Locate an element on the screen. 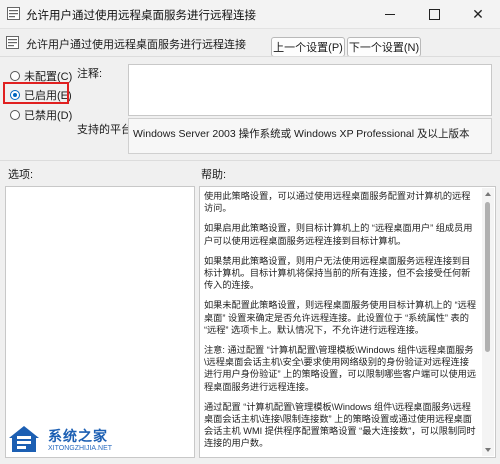 The height and width of the screenshot is (464, 500). previous-setting-button: 上一个设置(P) is located at coordinates (308, 47).